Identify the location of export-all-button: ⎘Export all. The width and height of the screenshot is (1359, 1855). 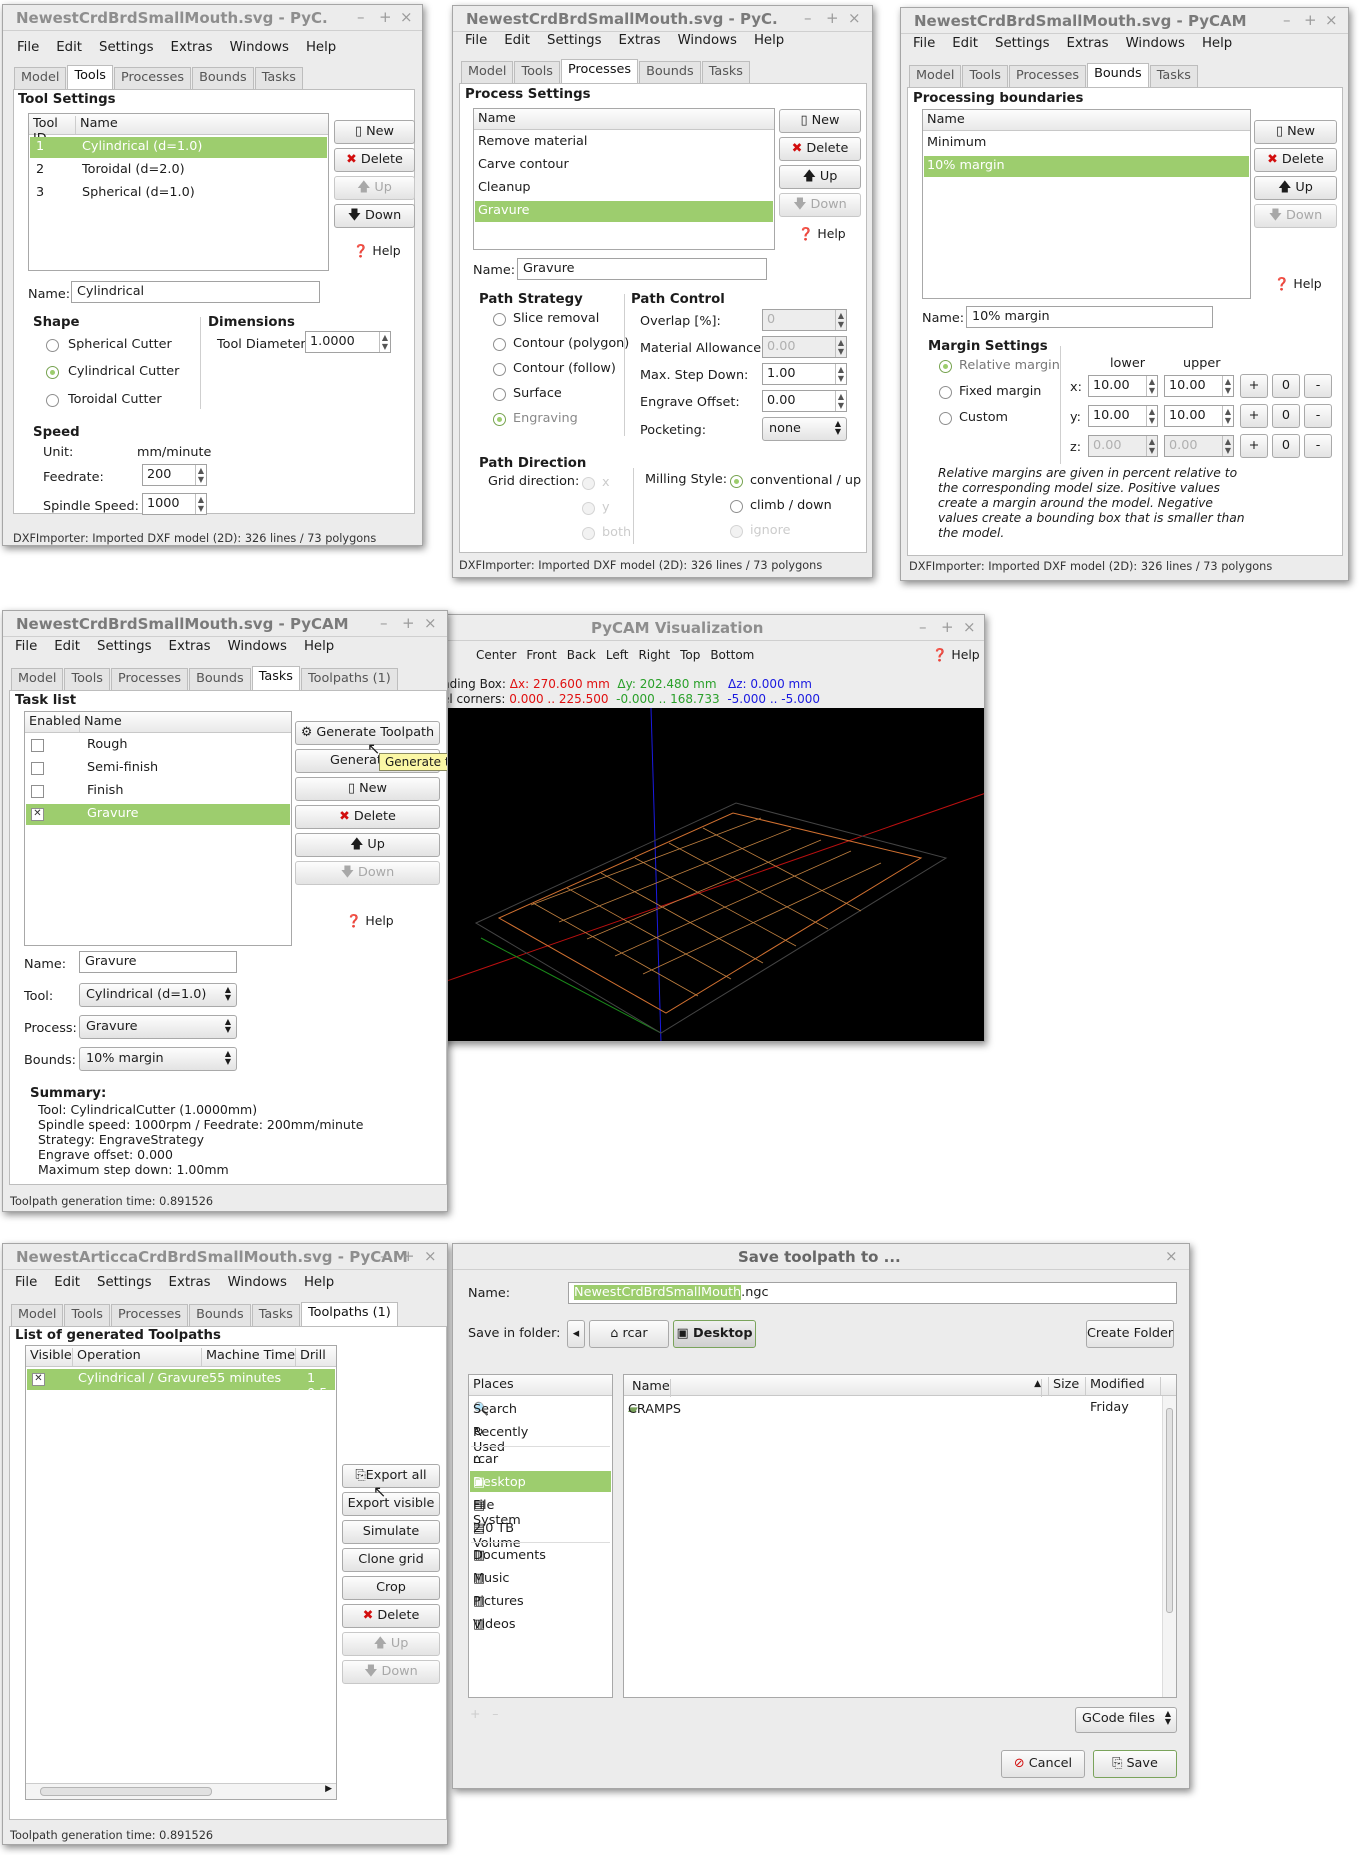
(391, 1476).